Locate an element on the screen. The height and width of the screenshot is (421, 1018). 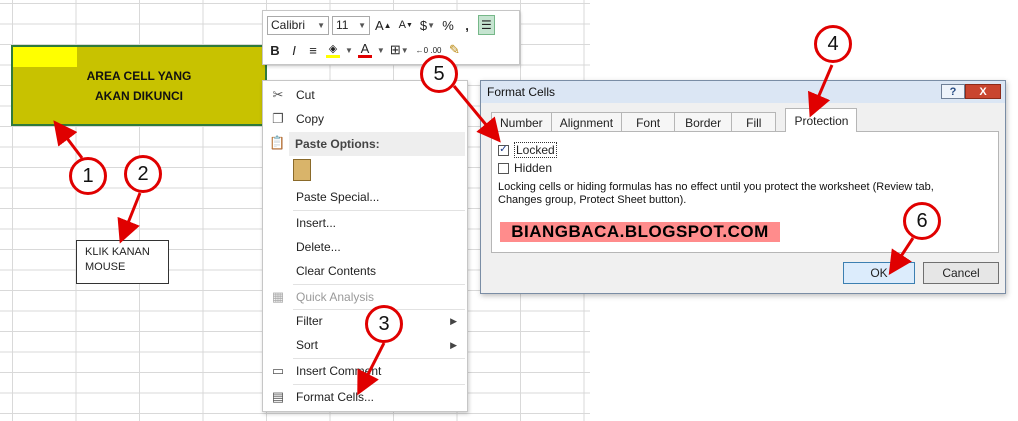
grow-font-icon: A is located at coordinates (379, 25).